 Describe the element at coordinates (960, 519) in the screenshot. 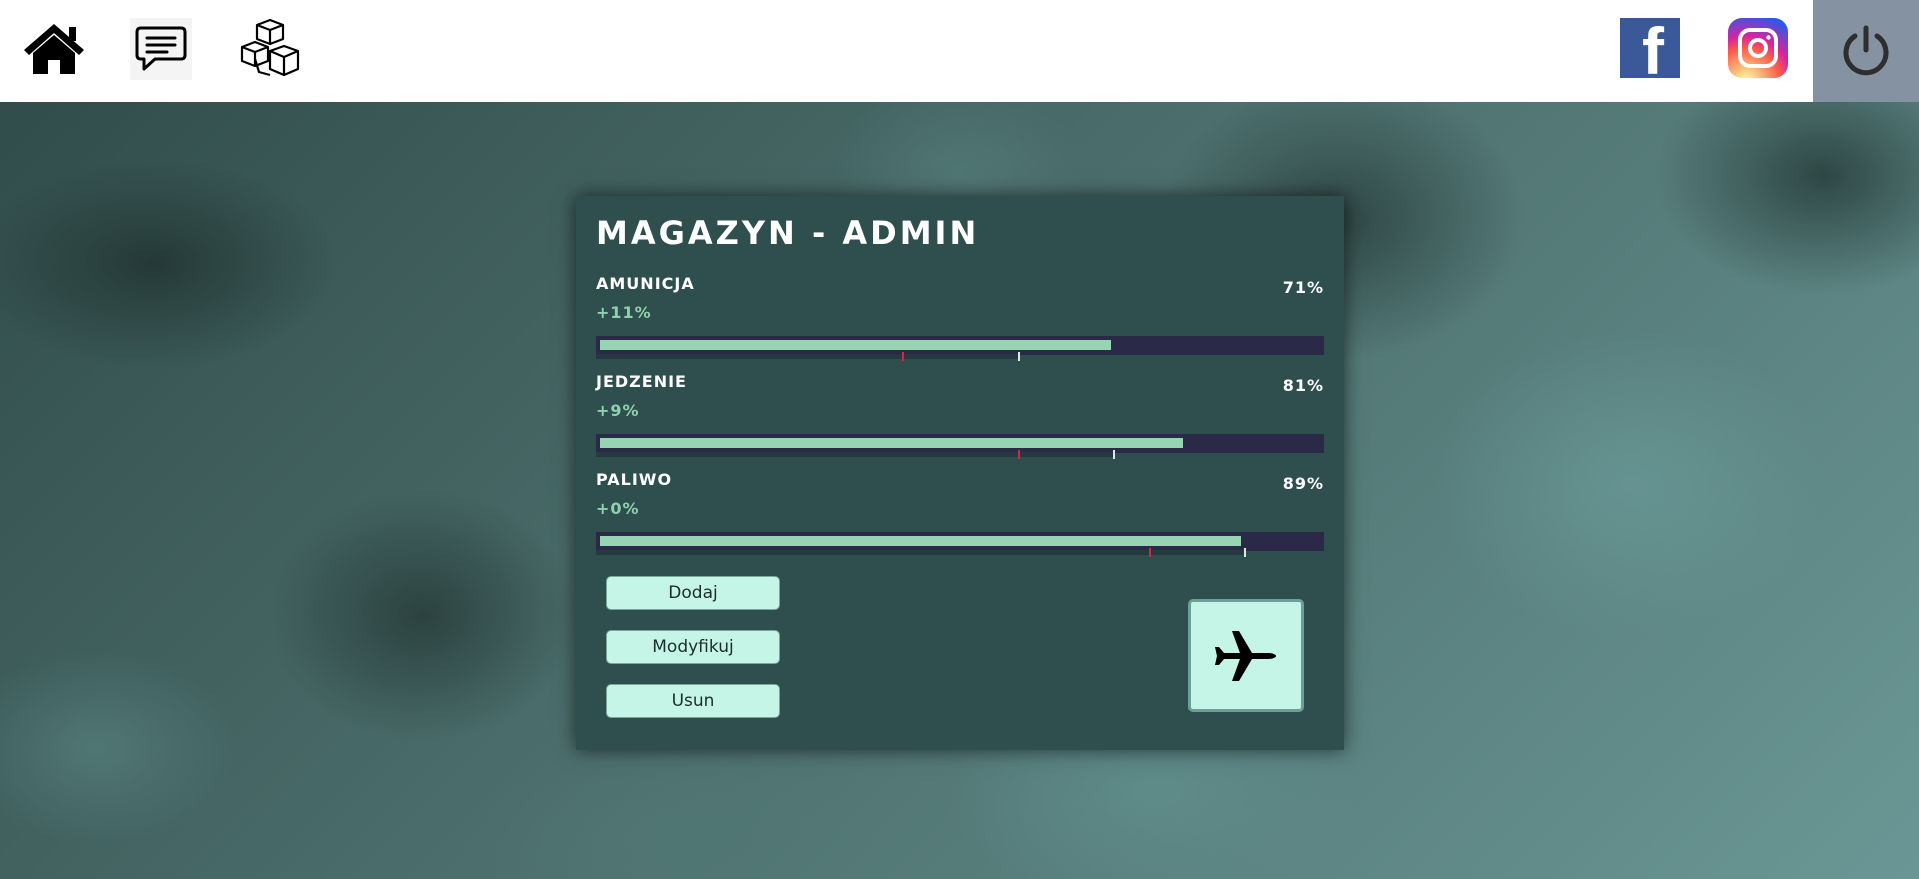

I see `stat-fuel: PALIWO +0% 89%` at that location.